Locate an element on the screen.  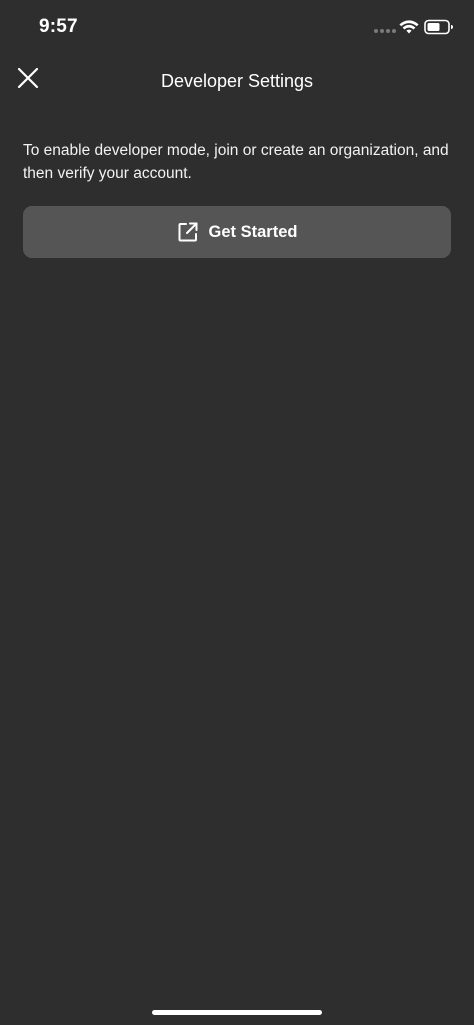
wifi-icon is located at coordinates (409, 27).